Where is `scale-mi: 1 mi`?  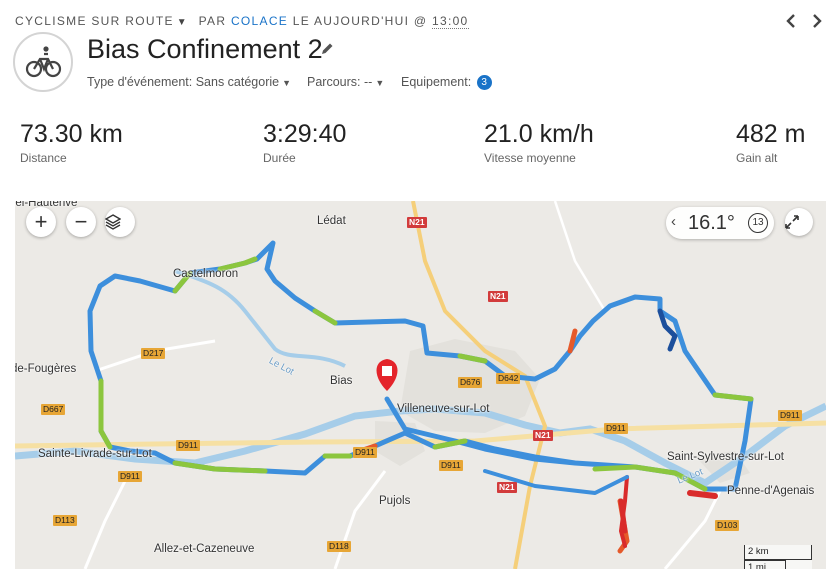
scale-mi: 1 mi is located at coordinates (765, 564).